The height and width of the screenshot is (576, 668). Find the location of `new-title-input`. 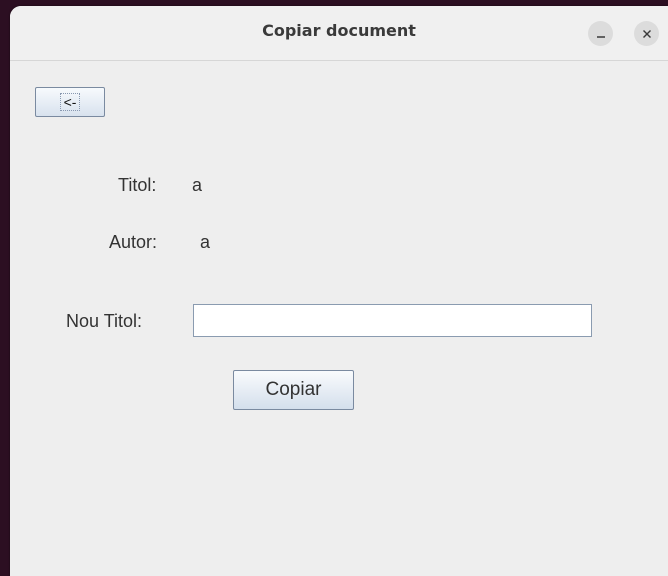

new-title-input is located at coordinates (392, 320).